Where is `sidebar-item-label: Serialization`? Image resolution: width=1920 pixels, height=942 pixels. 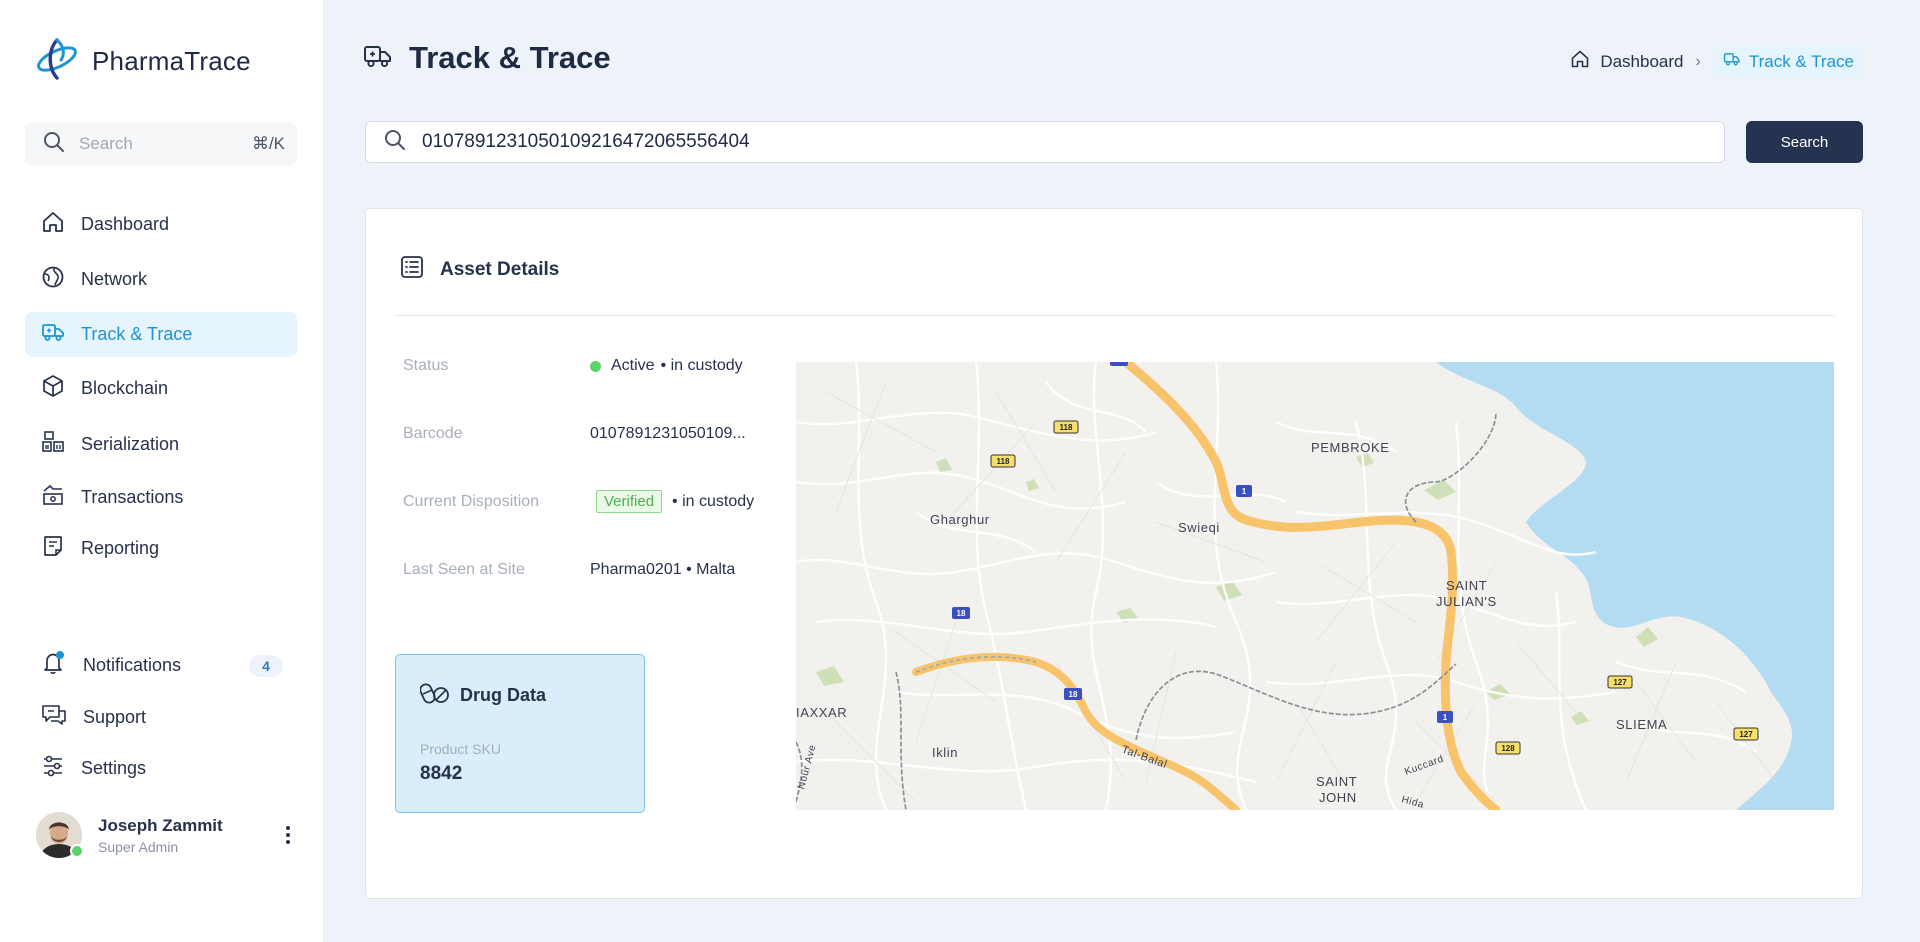 sidebar-item-label: Serialization is located at coordinates (130, 444).